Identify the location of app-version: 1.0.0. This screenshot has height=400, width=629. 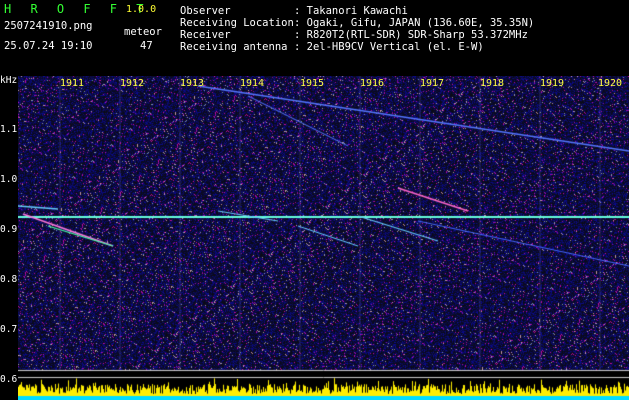
(141, 9).